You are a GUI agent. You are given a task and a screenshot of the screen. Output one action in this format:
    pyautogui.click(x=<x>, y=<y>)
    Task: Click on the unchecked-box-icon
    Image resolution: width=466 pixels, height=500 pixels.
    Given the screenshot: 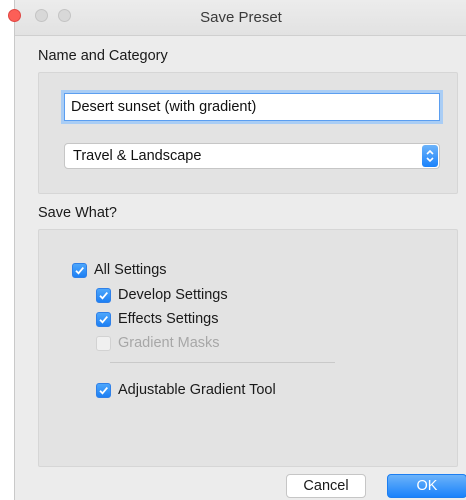 What is the action you would take?
    pyautogui.click(x=103, y=343)
    